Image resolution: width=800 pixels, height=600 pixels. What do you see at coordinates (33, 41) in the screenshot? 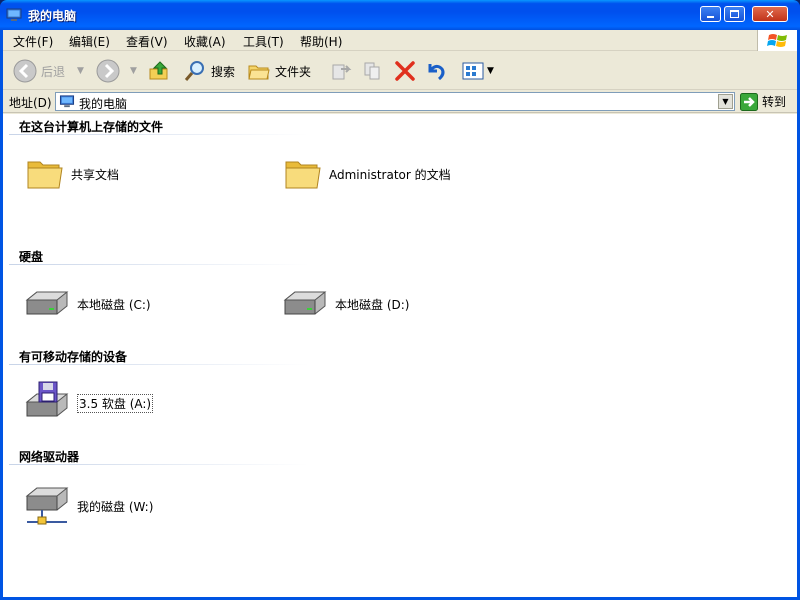
I see `menu-file: 文件(F)` at bounding box center [33, 41].